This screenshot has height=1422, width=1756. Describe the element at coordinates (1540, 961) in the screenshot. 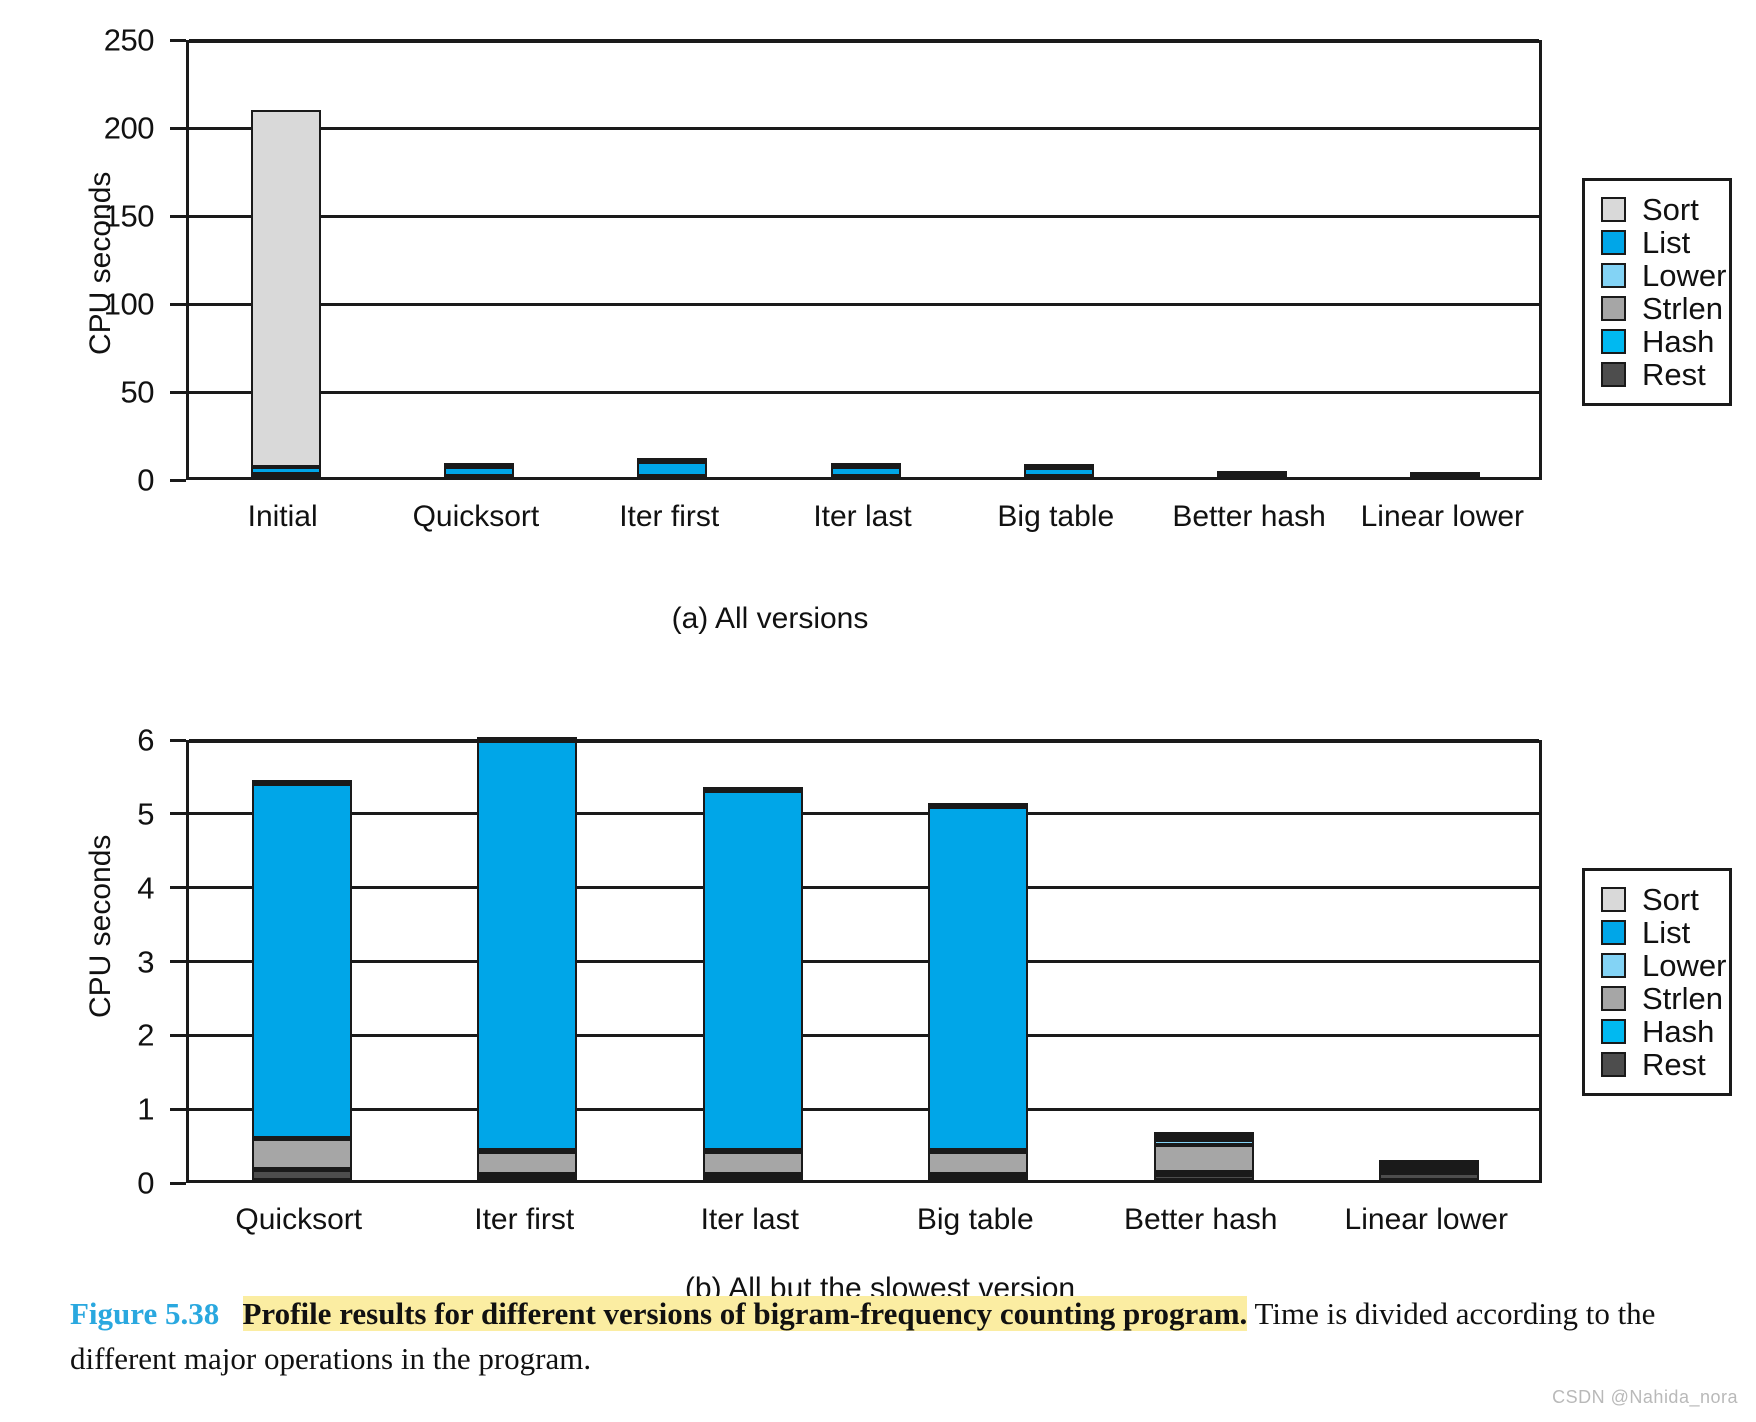

I see `plot-right-border` at that location.